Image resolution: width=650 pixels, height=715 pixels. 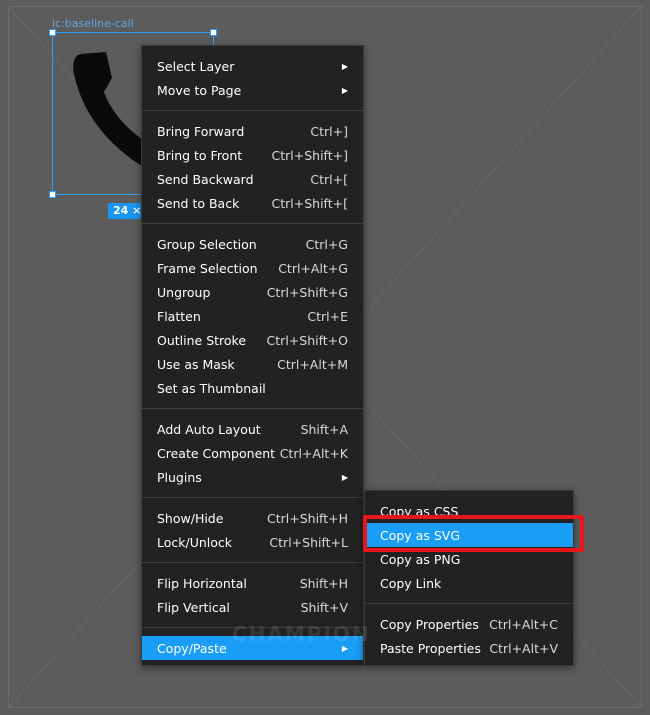 I want to click on menu-item-label: Lock/Unlock, so click(x=195, y=542).